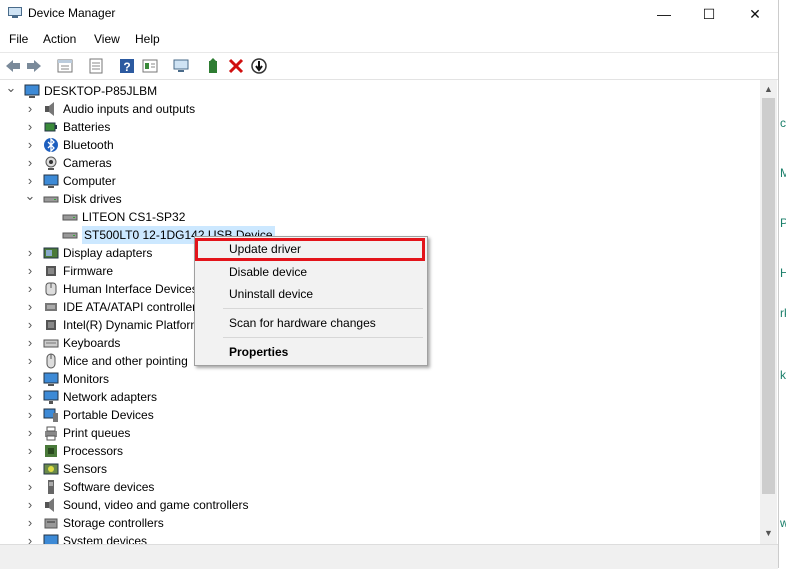 The height and width of the screenshot is (569, 786). I want to click on ctx-scan-hardware: Scan for hardware changes, so click(302, 323).